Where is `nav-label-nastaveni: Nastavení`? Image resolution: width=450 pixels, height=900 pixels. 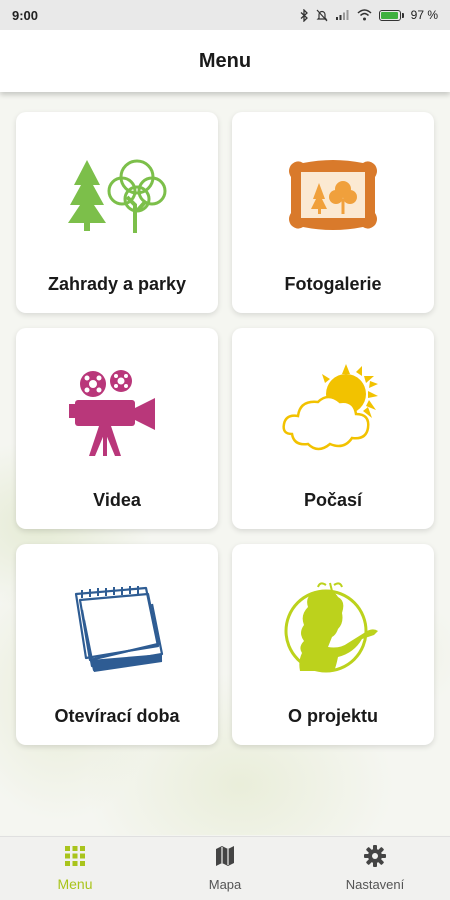
nav-label-nastaveni: Nastavení is located at coordinates (375, 884).